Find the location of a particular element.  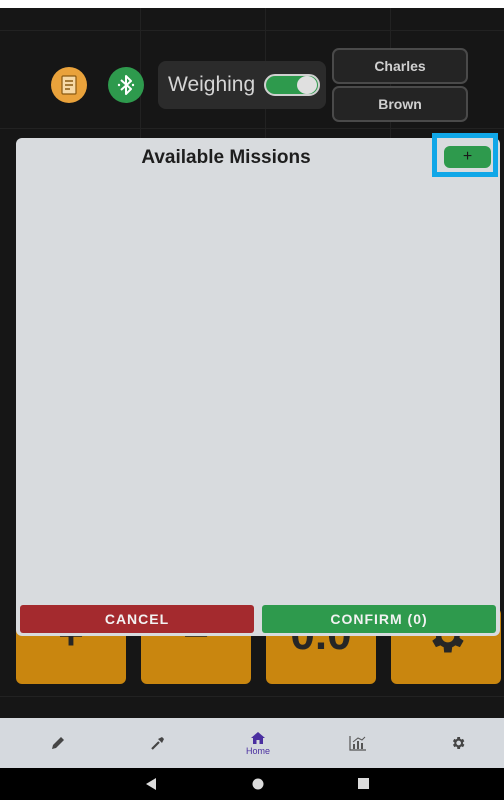

nav-item-home: Home is located at coordinates (258, 743).